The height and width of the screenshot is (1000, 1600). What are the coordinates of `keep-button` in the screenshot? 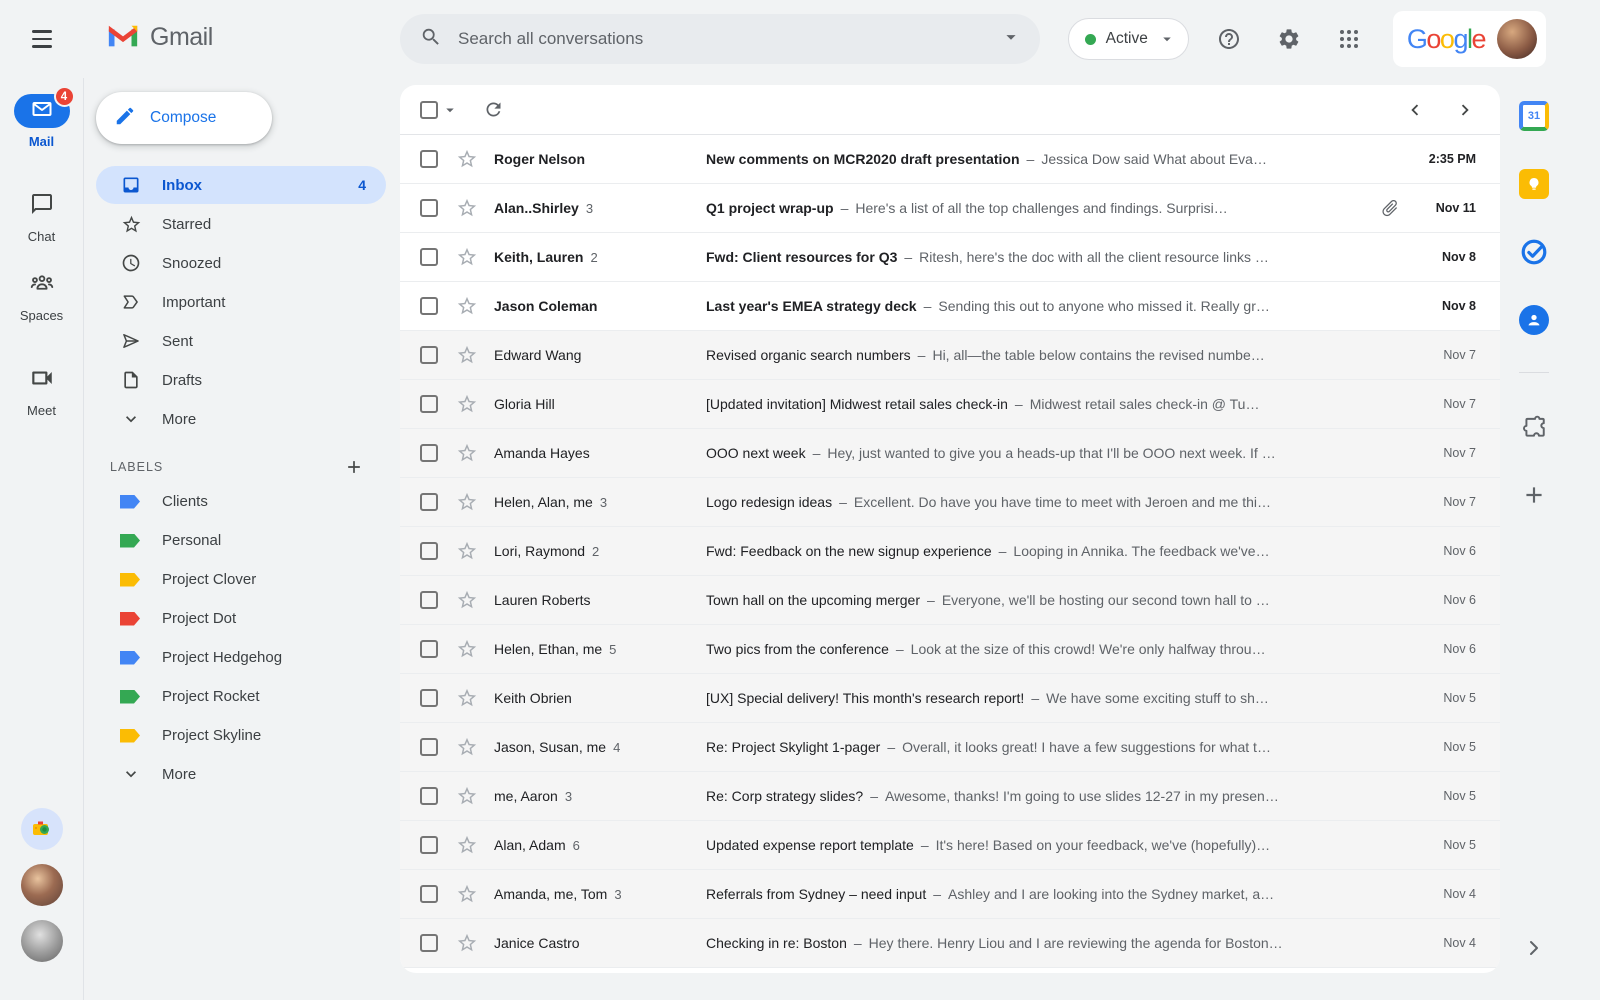 It's located at (1534, 184).